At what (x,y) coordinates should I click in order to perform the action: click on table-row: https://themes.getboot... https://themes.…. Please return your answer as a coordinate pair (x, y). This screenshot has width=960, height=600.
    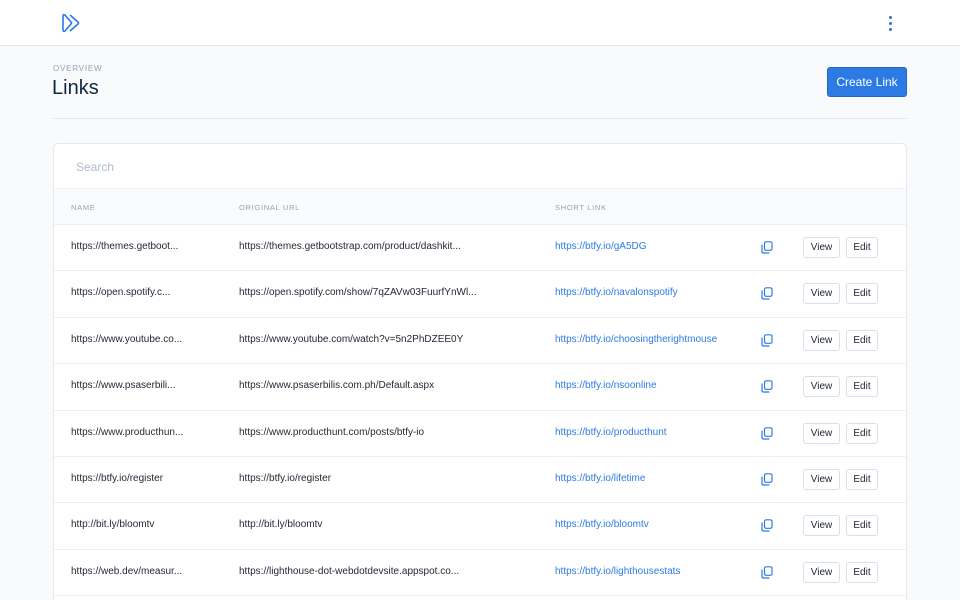
    Looking at the image, I should click on (480, 248).